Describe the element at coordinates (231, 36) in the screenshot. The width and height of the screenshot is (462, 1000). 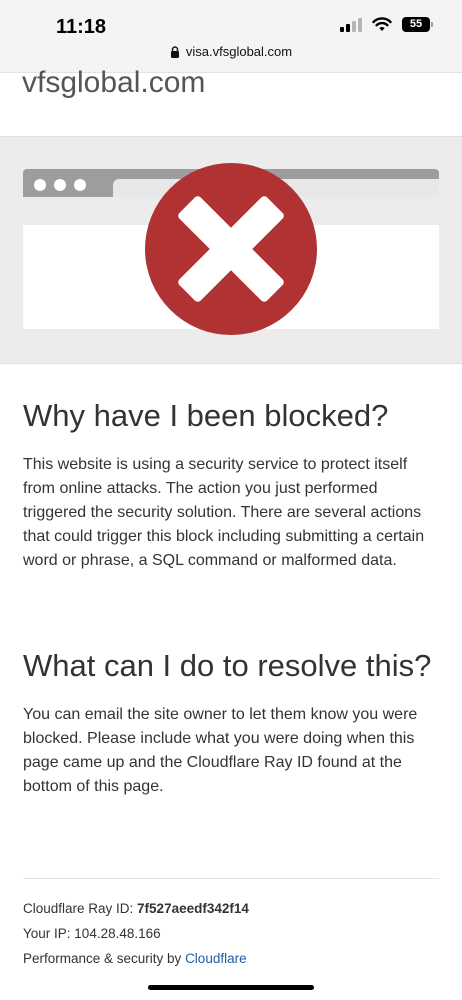
I see `browser-top-chrome: 11:18 55 visa.vfsglobal.com` at that location.